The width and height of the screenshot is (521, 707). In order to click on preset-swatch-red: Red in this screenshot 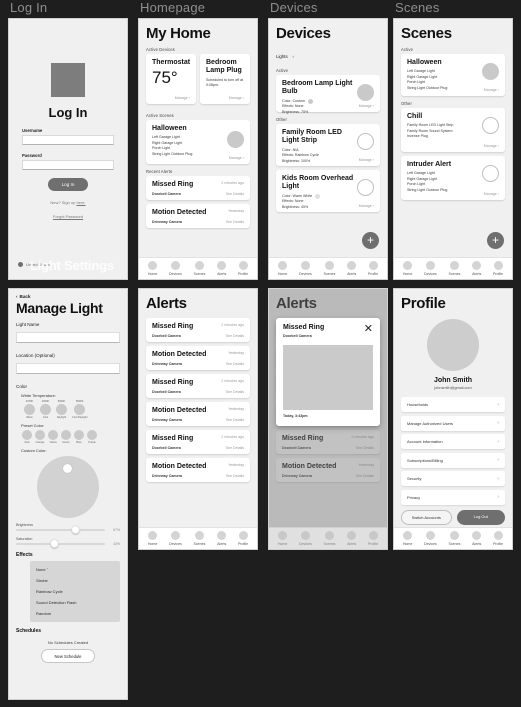, I will do `click(27, 437)`.